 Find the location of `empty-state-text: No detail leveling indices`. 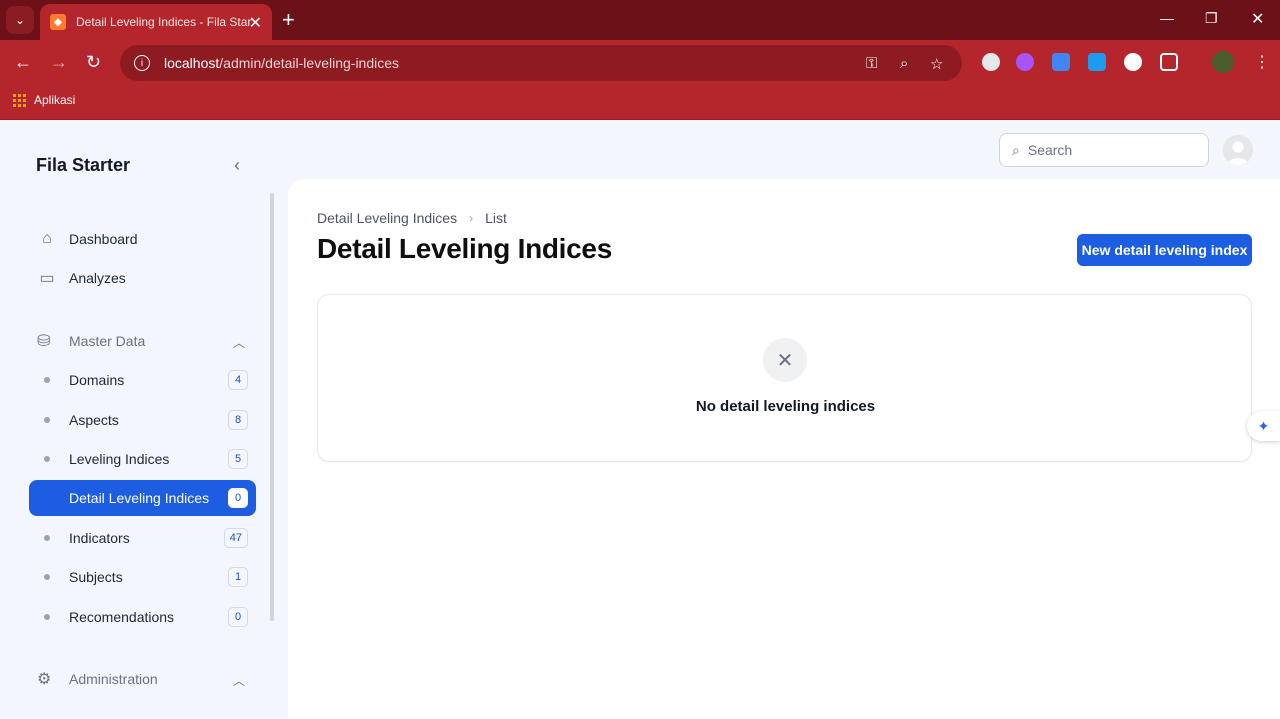

empty-state-text: No detail leveling indices is located at coordinates (785, 406).